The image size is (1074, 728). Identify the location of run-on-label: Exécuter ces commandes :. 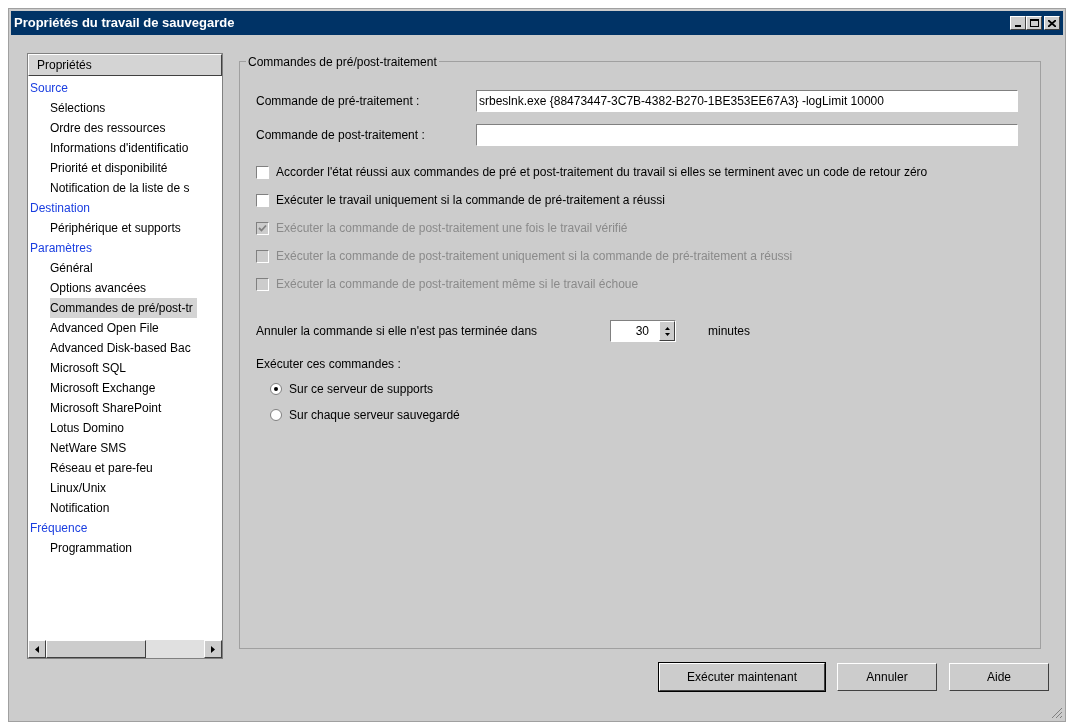
(329, 364).